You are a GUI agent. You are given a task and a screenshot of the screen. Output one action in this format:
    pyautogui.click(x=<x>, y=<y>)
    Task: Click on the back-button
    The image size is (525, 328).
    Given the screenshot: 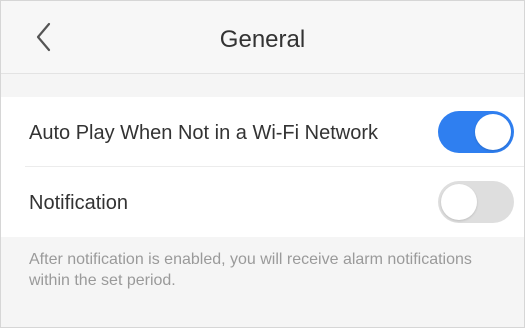 What is the action you would take?
    pyautogui.click(x=45, y=37)
    